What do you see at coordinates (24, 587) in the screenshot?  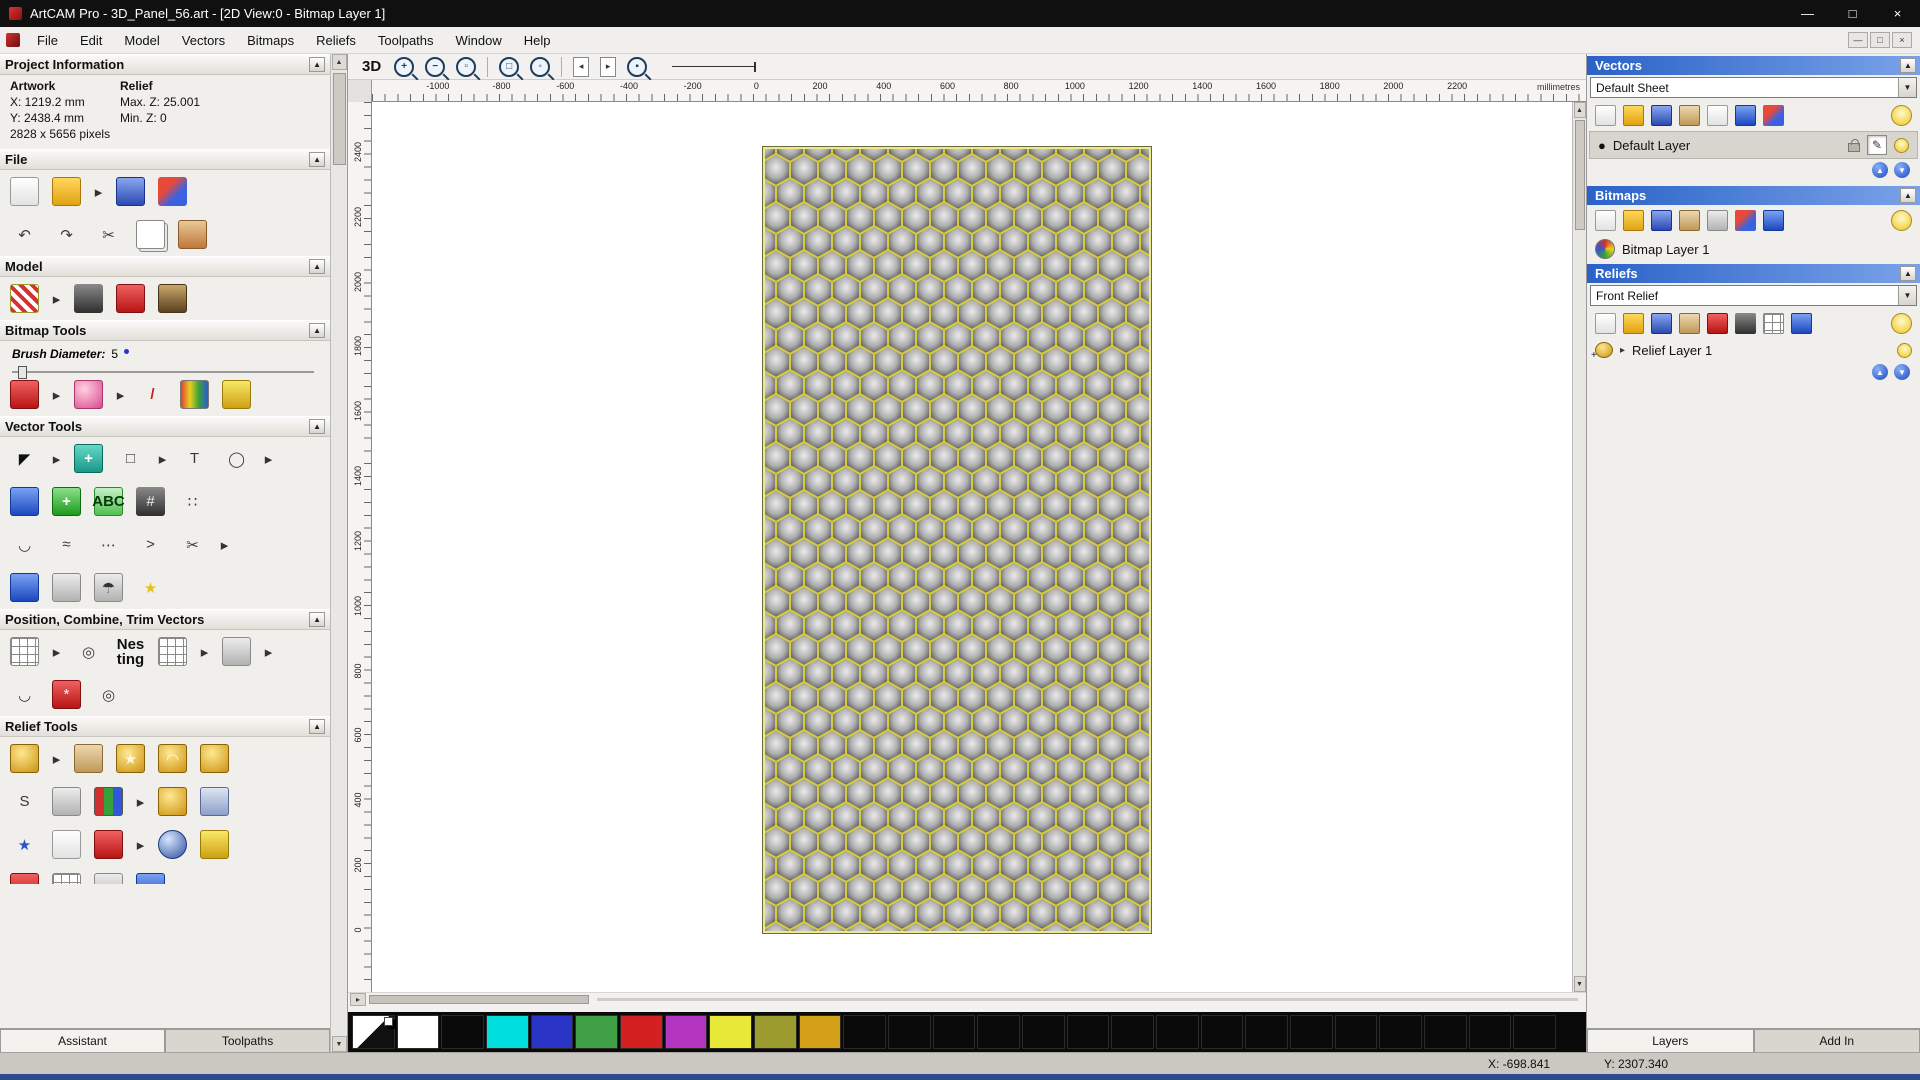 I see `extrude-wizard-icon` at bounding box center [24, 587].